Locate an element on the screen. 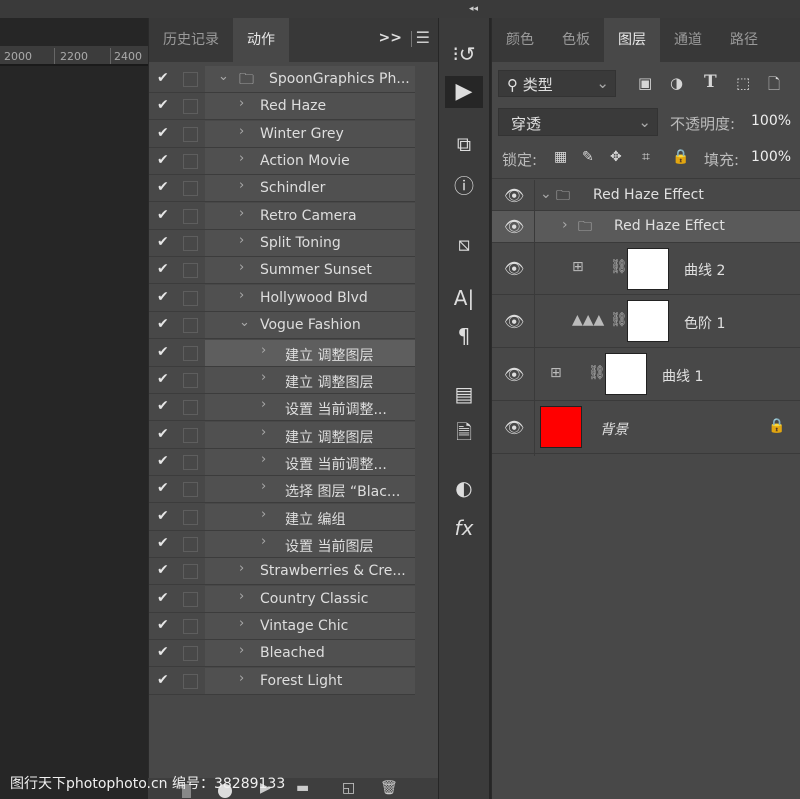  fill-input: 100% is located at coordinates (771, 157).